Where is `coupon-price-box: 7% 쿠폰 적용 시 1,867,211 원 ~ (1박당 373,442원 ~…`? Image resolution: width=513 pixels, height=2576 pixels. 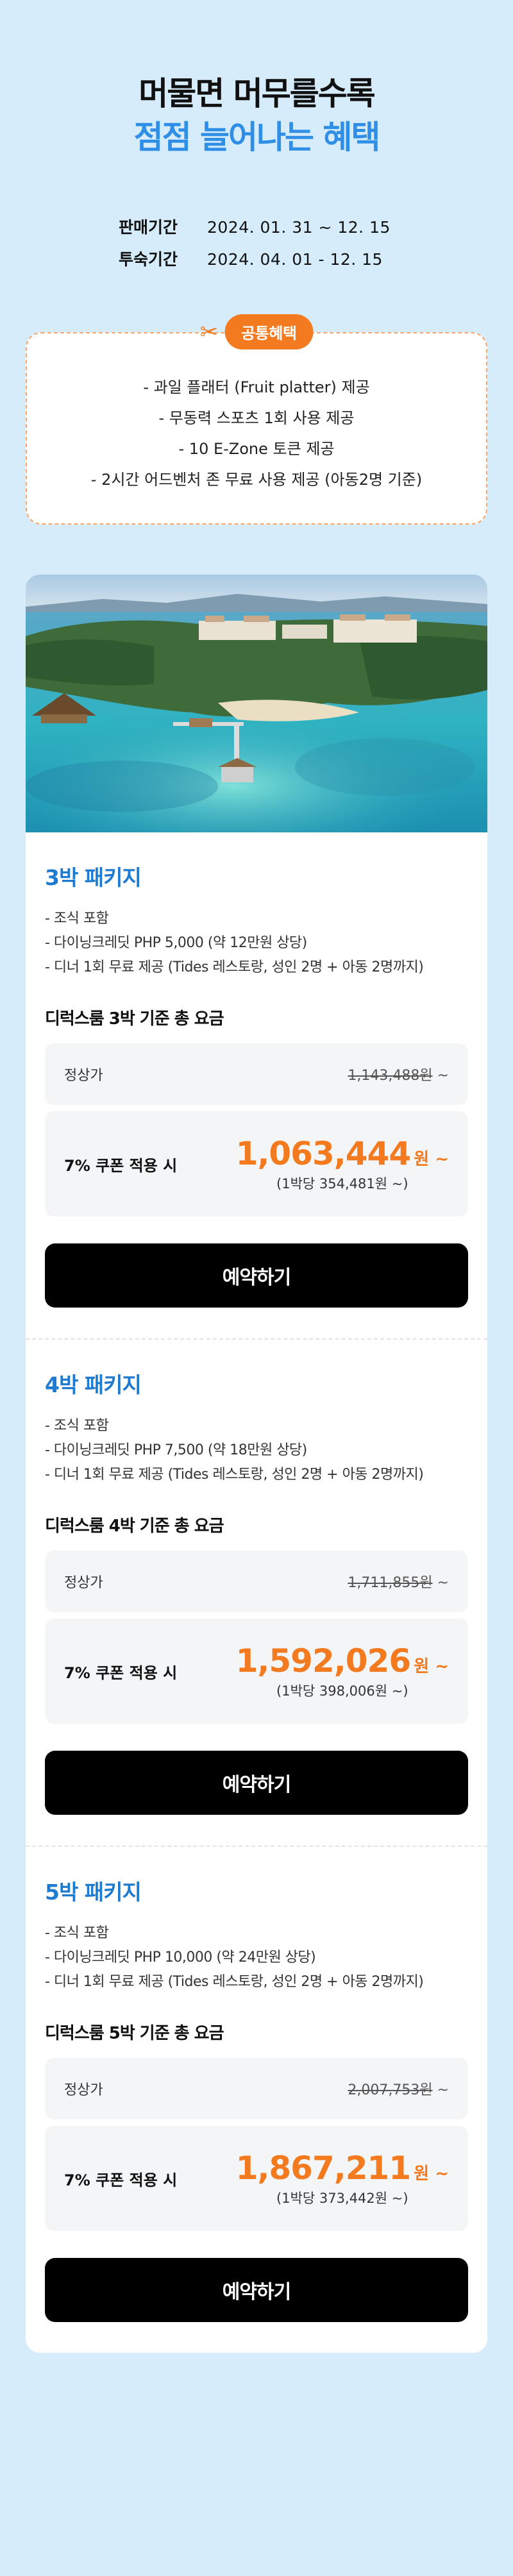
coupon-price-box: 7% 쿠폰 적용 시 1,867,211 원 ~ (1박당 373,442원 ~… is located at coordinates (256, 2178).